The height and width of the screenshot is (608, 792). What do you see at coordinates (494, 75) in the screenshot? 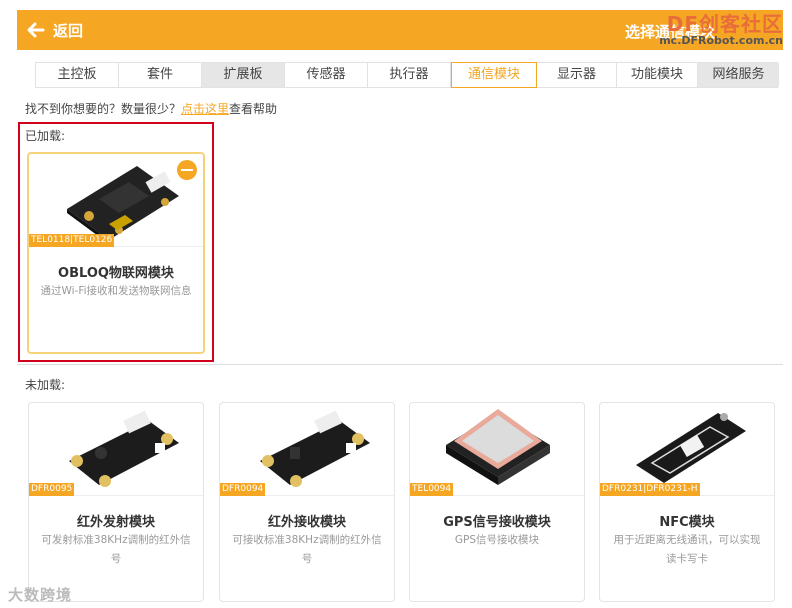
I see `tab-communication: 通信模块` at bounding box center [494, 75].